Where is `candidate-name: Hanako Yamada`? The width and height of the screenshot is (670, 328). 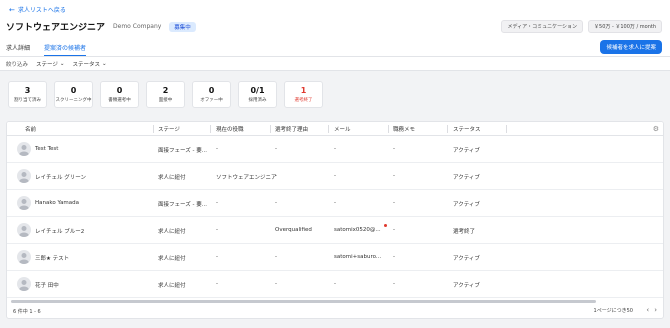 candidate-name: Hanako Yamada is located at coordinates (57, 203).